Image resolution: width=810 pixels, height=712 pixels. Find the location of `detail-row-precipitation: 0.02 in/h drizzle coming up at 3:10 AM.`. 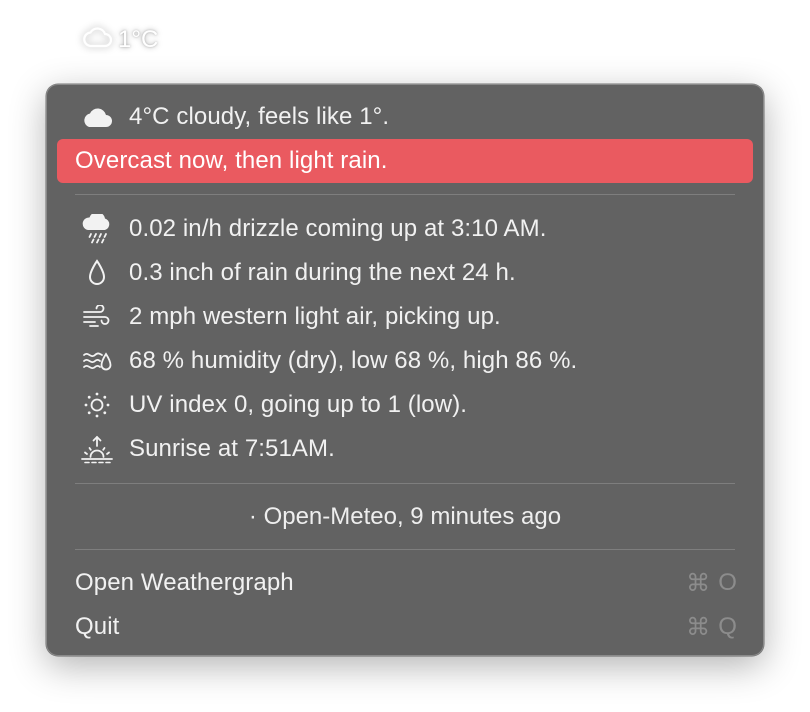

detail-row-precipitation: 0.02 in/h drizzle coming up at 3:10 AM. is located at coordinates (405, 229).